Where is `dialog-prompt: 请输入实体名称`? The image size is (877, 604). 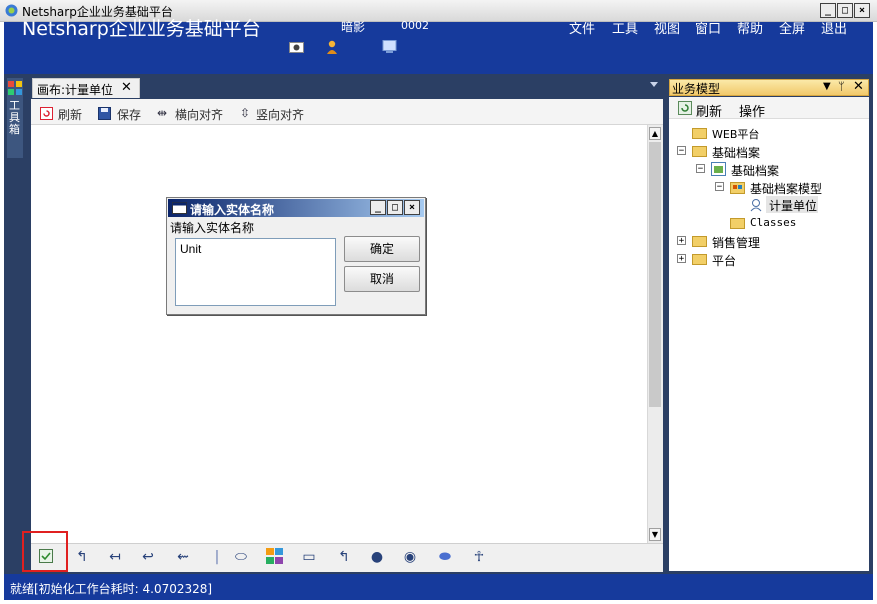 dialog-prompt: 请输入实体名称 is located at coordinates (212, 228).